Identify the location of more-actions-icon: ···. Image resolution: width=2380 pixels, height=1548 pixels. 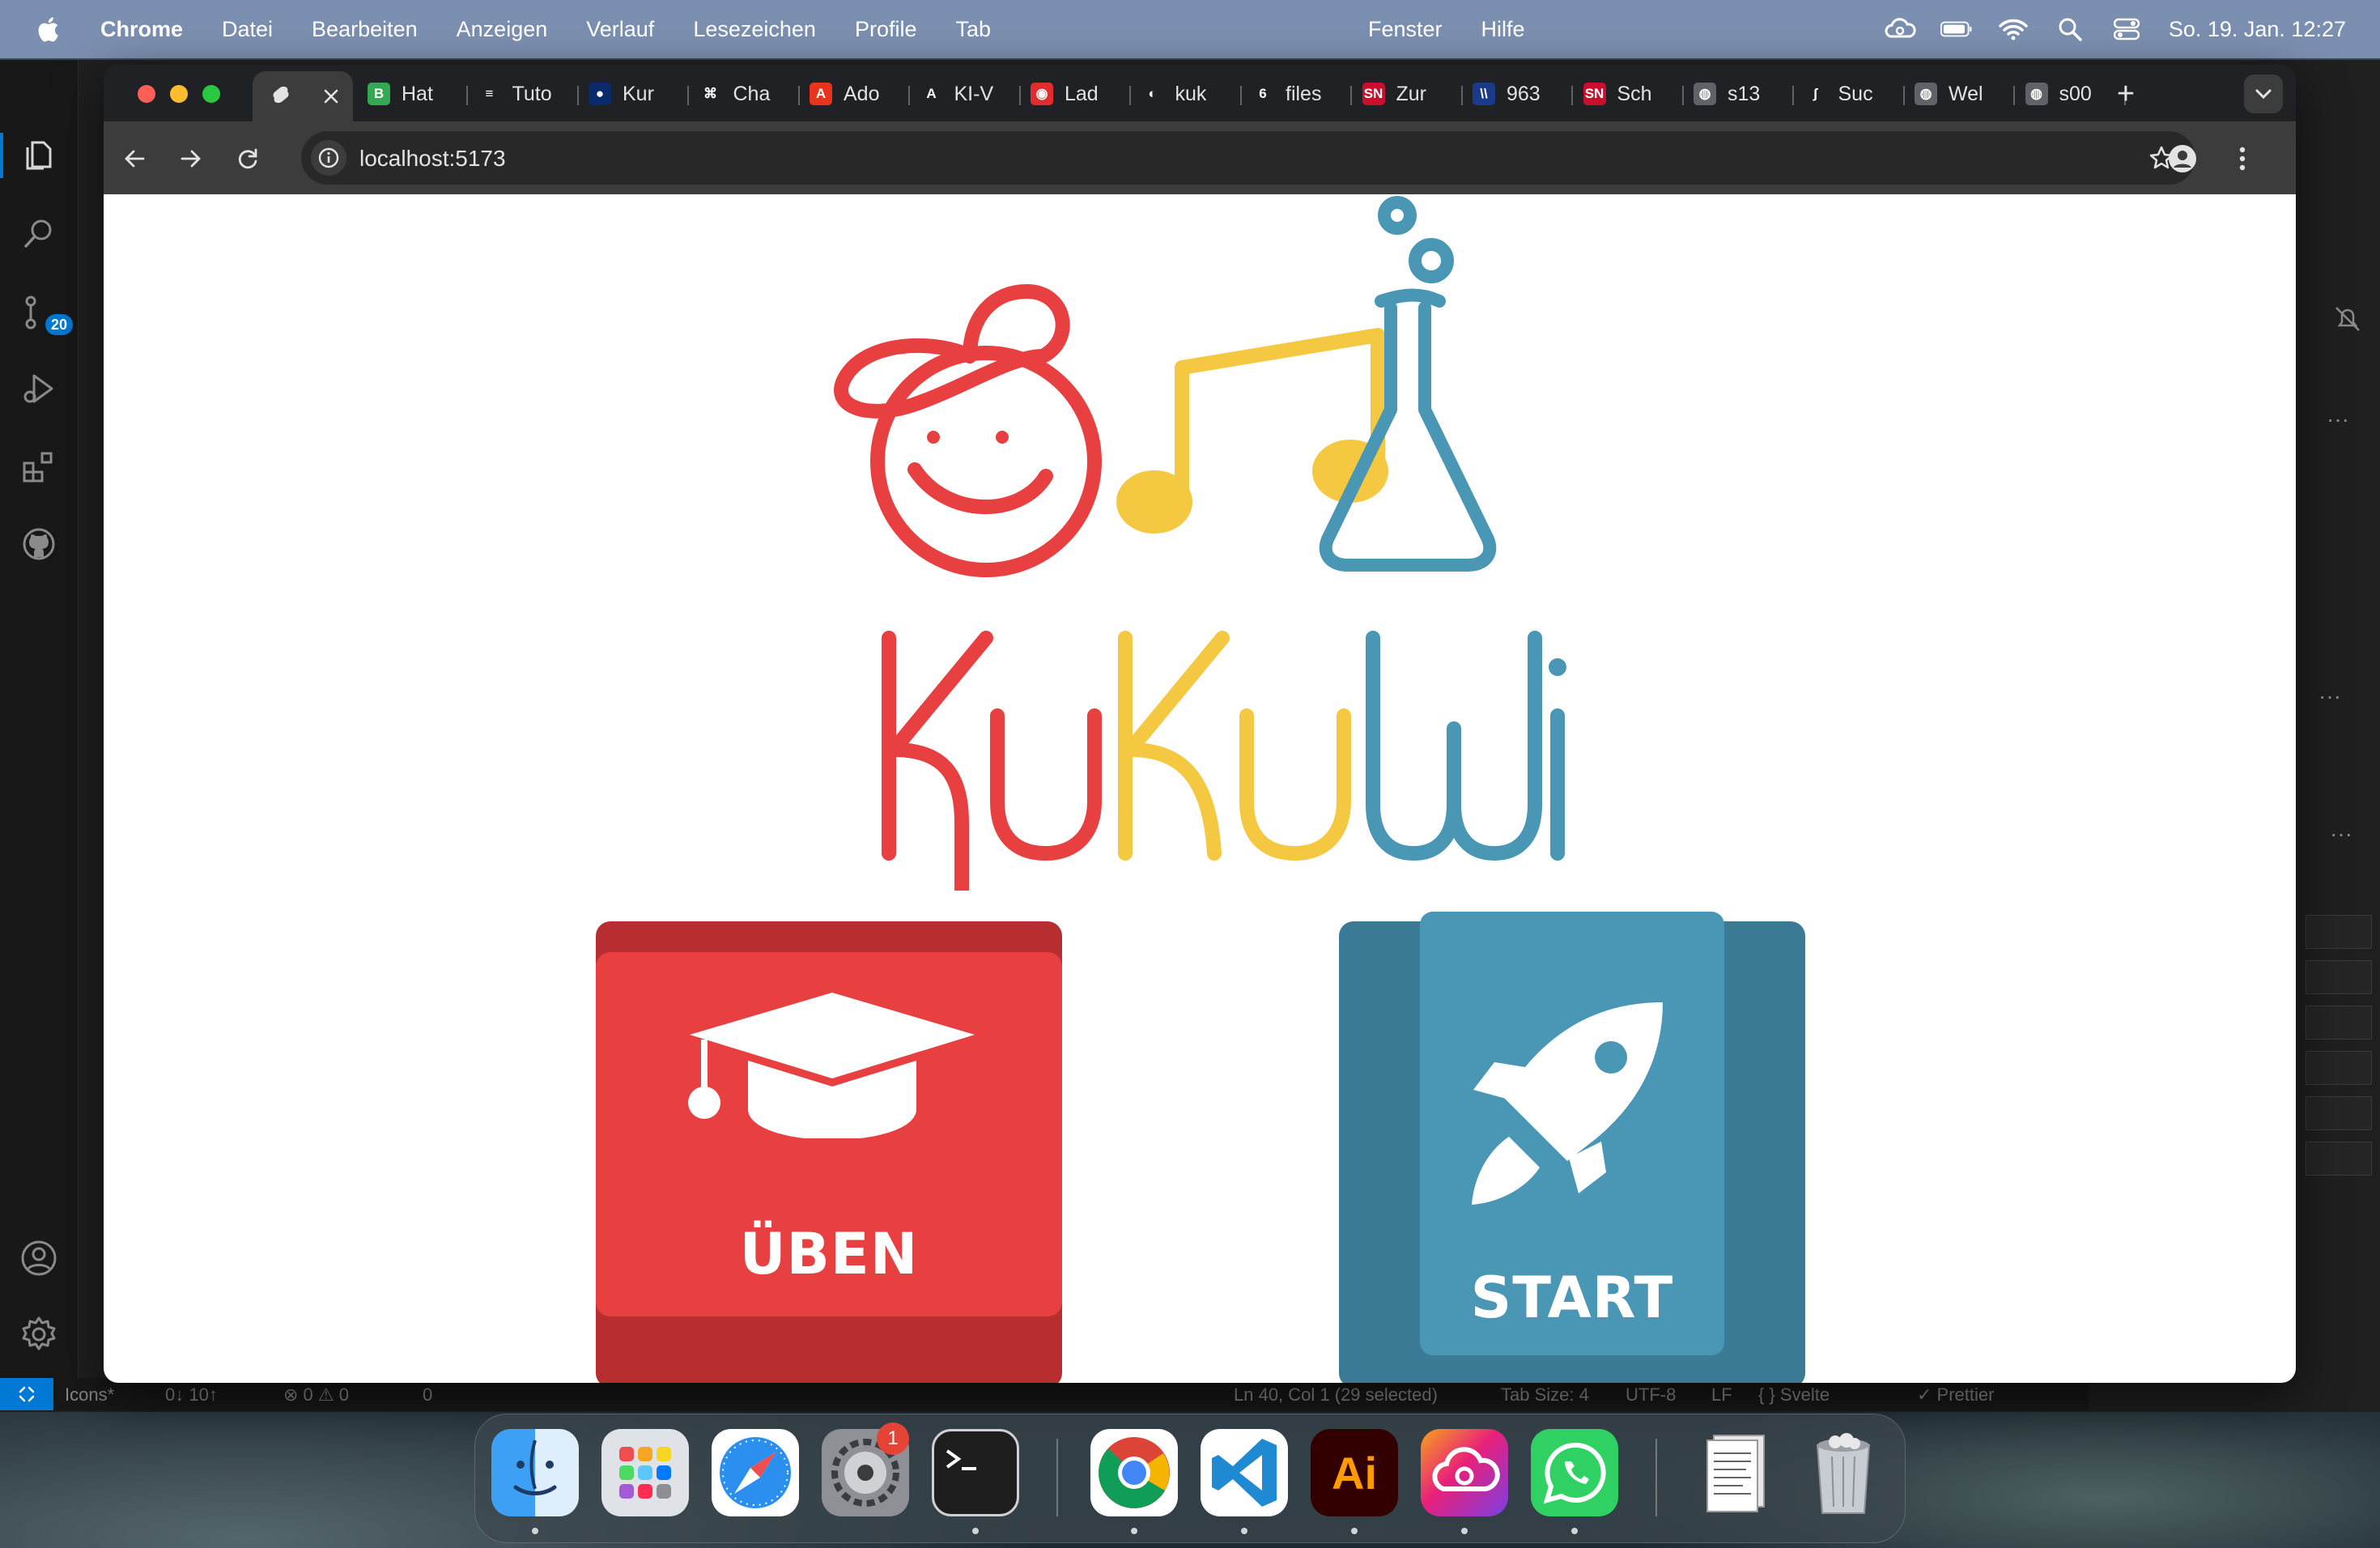
(2338, 419).